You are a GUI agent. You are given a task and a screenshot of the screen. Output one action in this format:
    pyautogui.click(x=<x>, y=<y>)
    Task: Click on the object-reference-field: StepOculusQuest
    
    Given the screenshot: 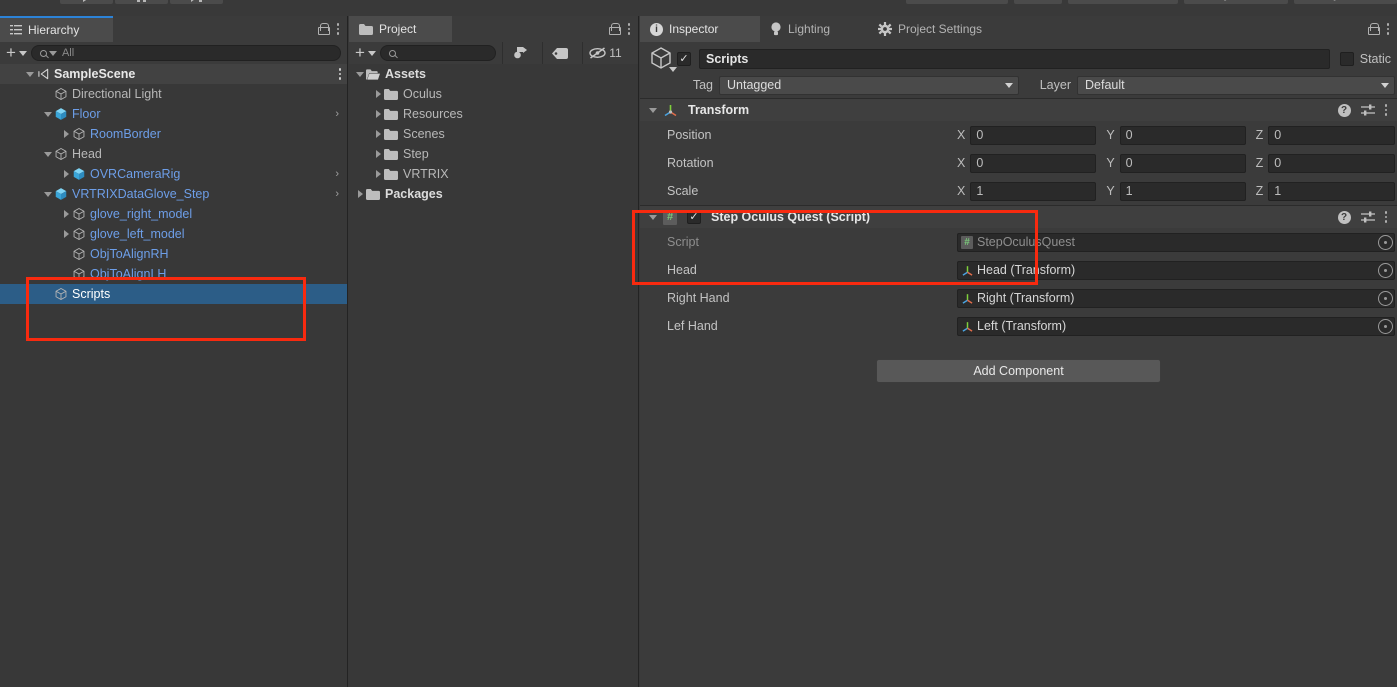 What is the action you would take?
    pyautogui.click(x=1176, y=242)
    